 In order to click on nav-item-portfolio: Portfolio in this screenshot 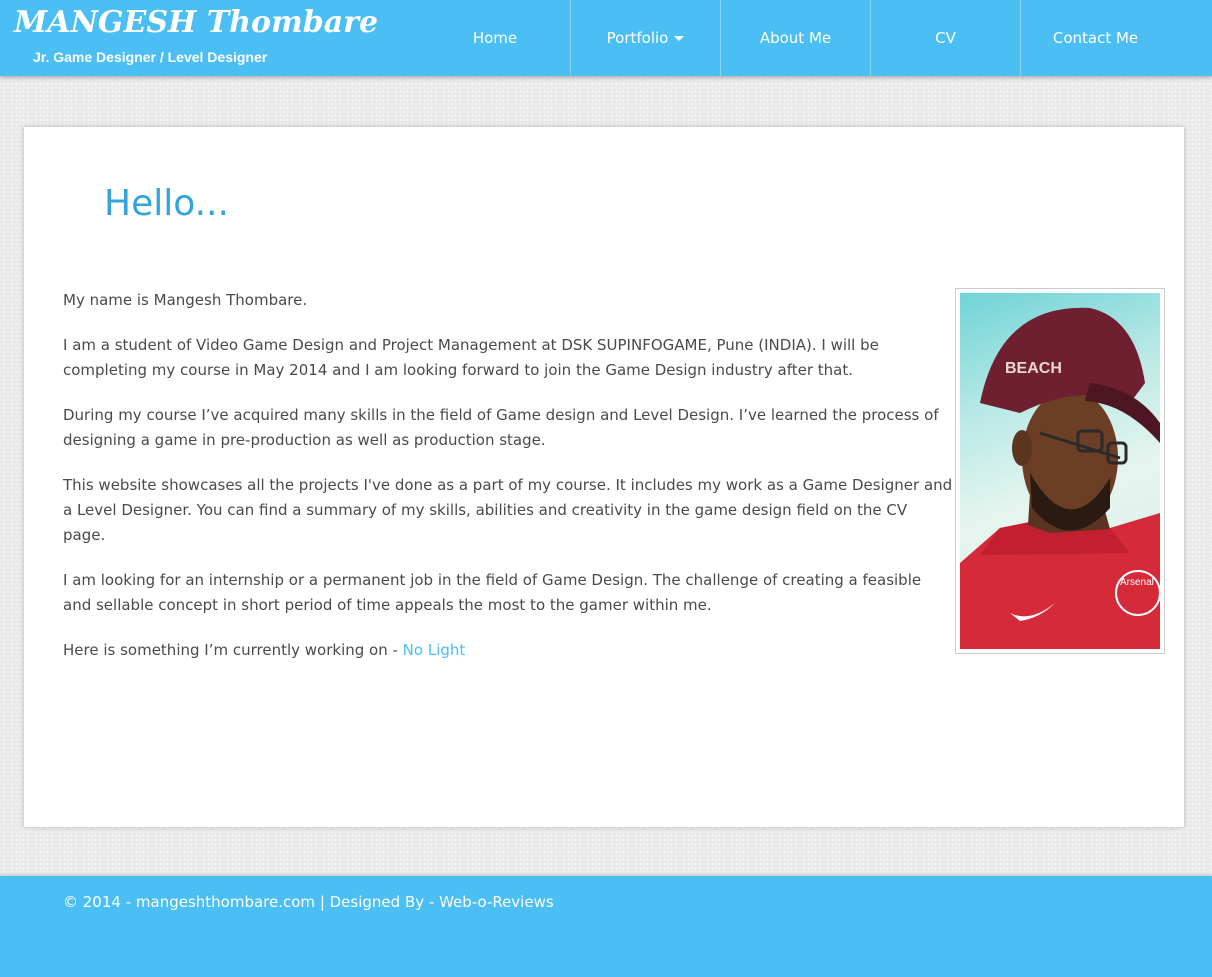, I will do `click(645, 38)`.